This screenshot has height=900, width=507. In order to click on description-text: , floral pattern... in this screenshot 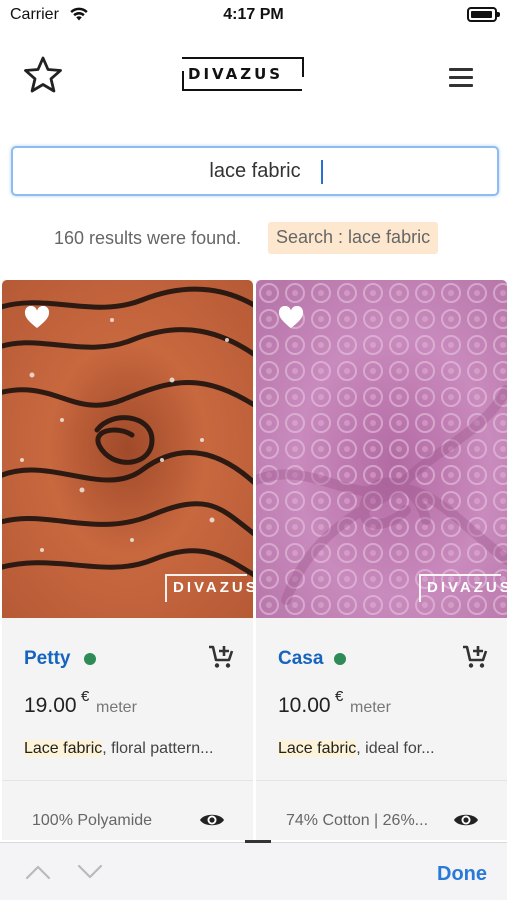, I will do `click(158, 748)`.